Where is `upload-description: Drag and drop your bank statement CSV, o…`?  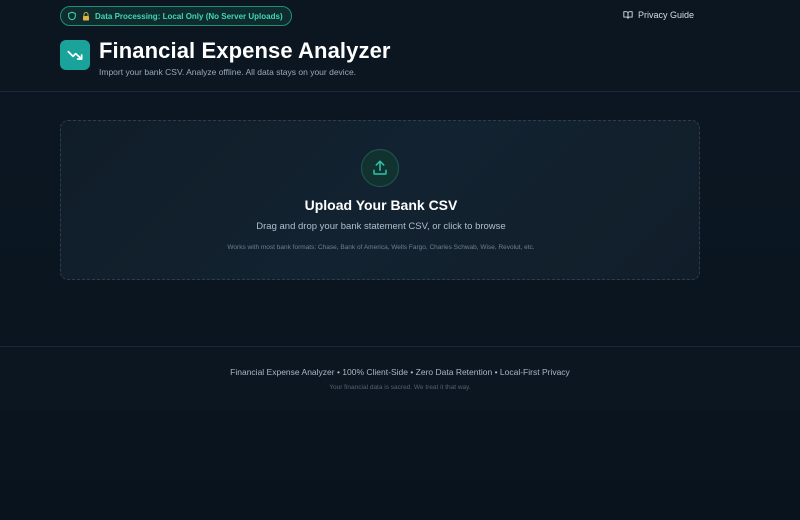
upload-description: Drag and drop your bank statement CSV, o… is located at coordinates (381, 226).